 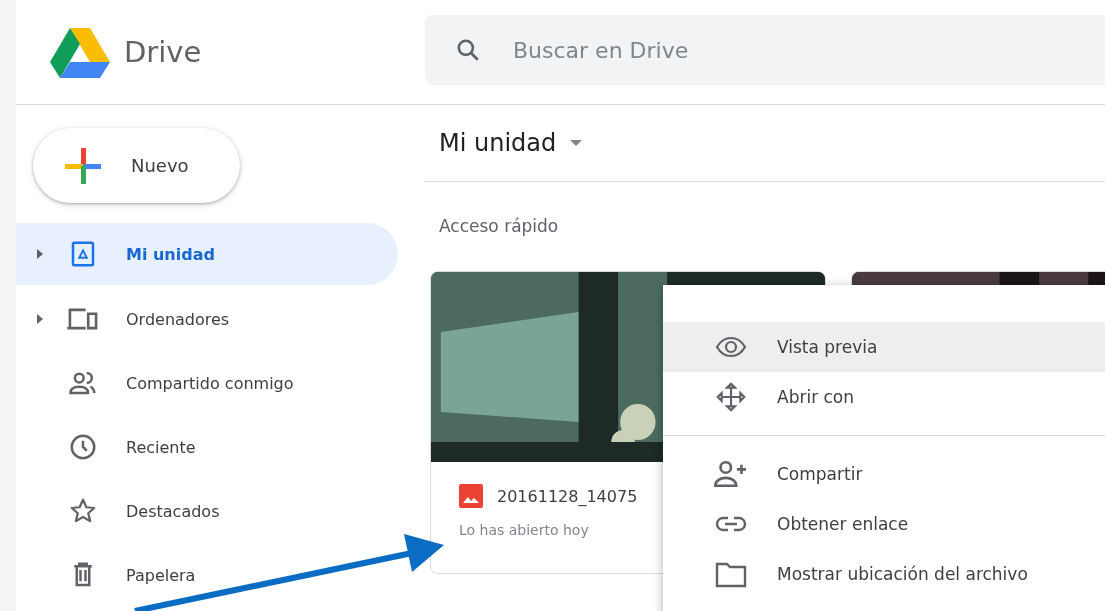 What do you see at coordinates (207, 447) in the screenshot?
I see `nav-item: Reciente` at bounding box center [207, 447].